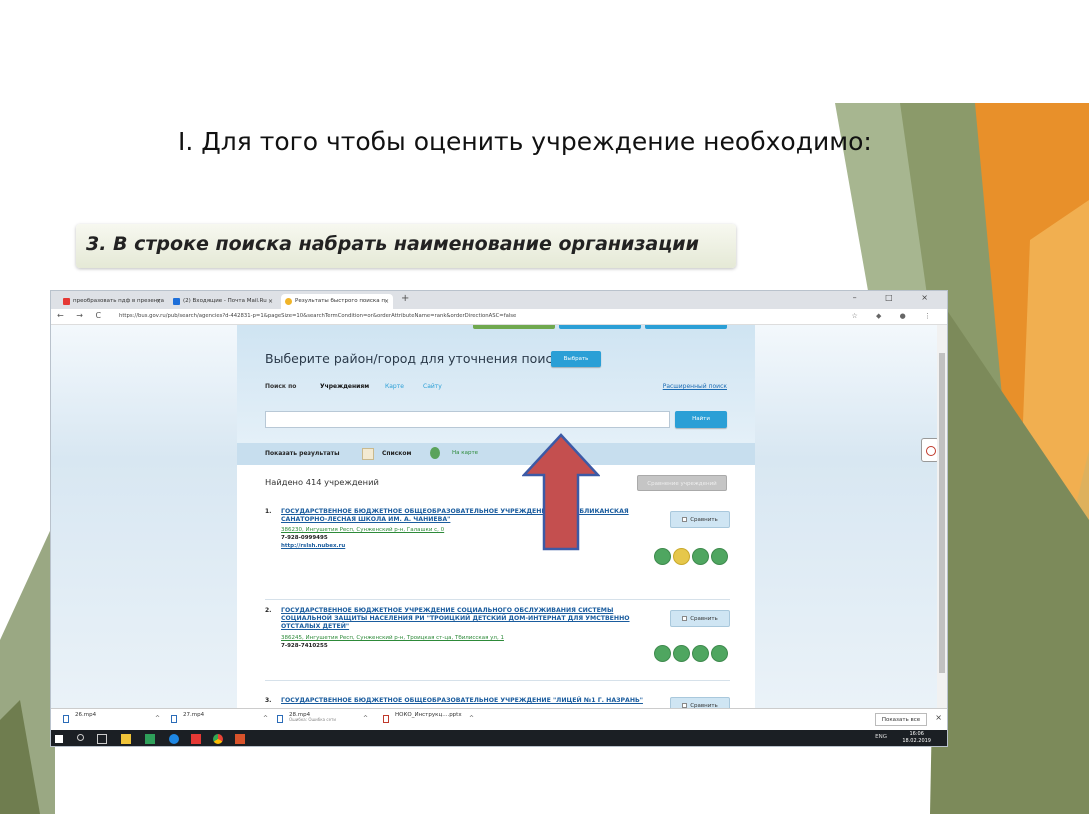 The width and height of the screenshot is (1089, 814). What do you see at coordinates (81, 315) in the screenshot?
I see `nav-buttons: ← → C` at bounding box center [81, 315].